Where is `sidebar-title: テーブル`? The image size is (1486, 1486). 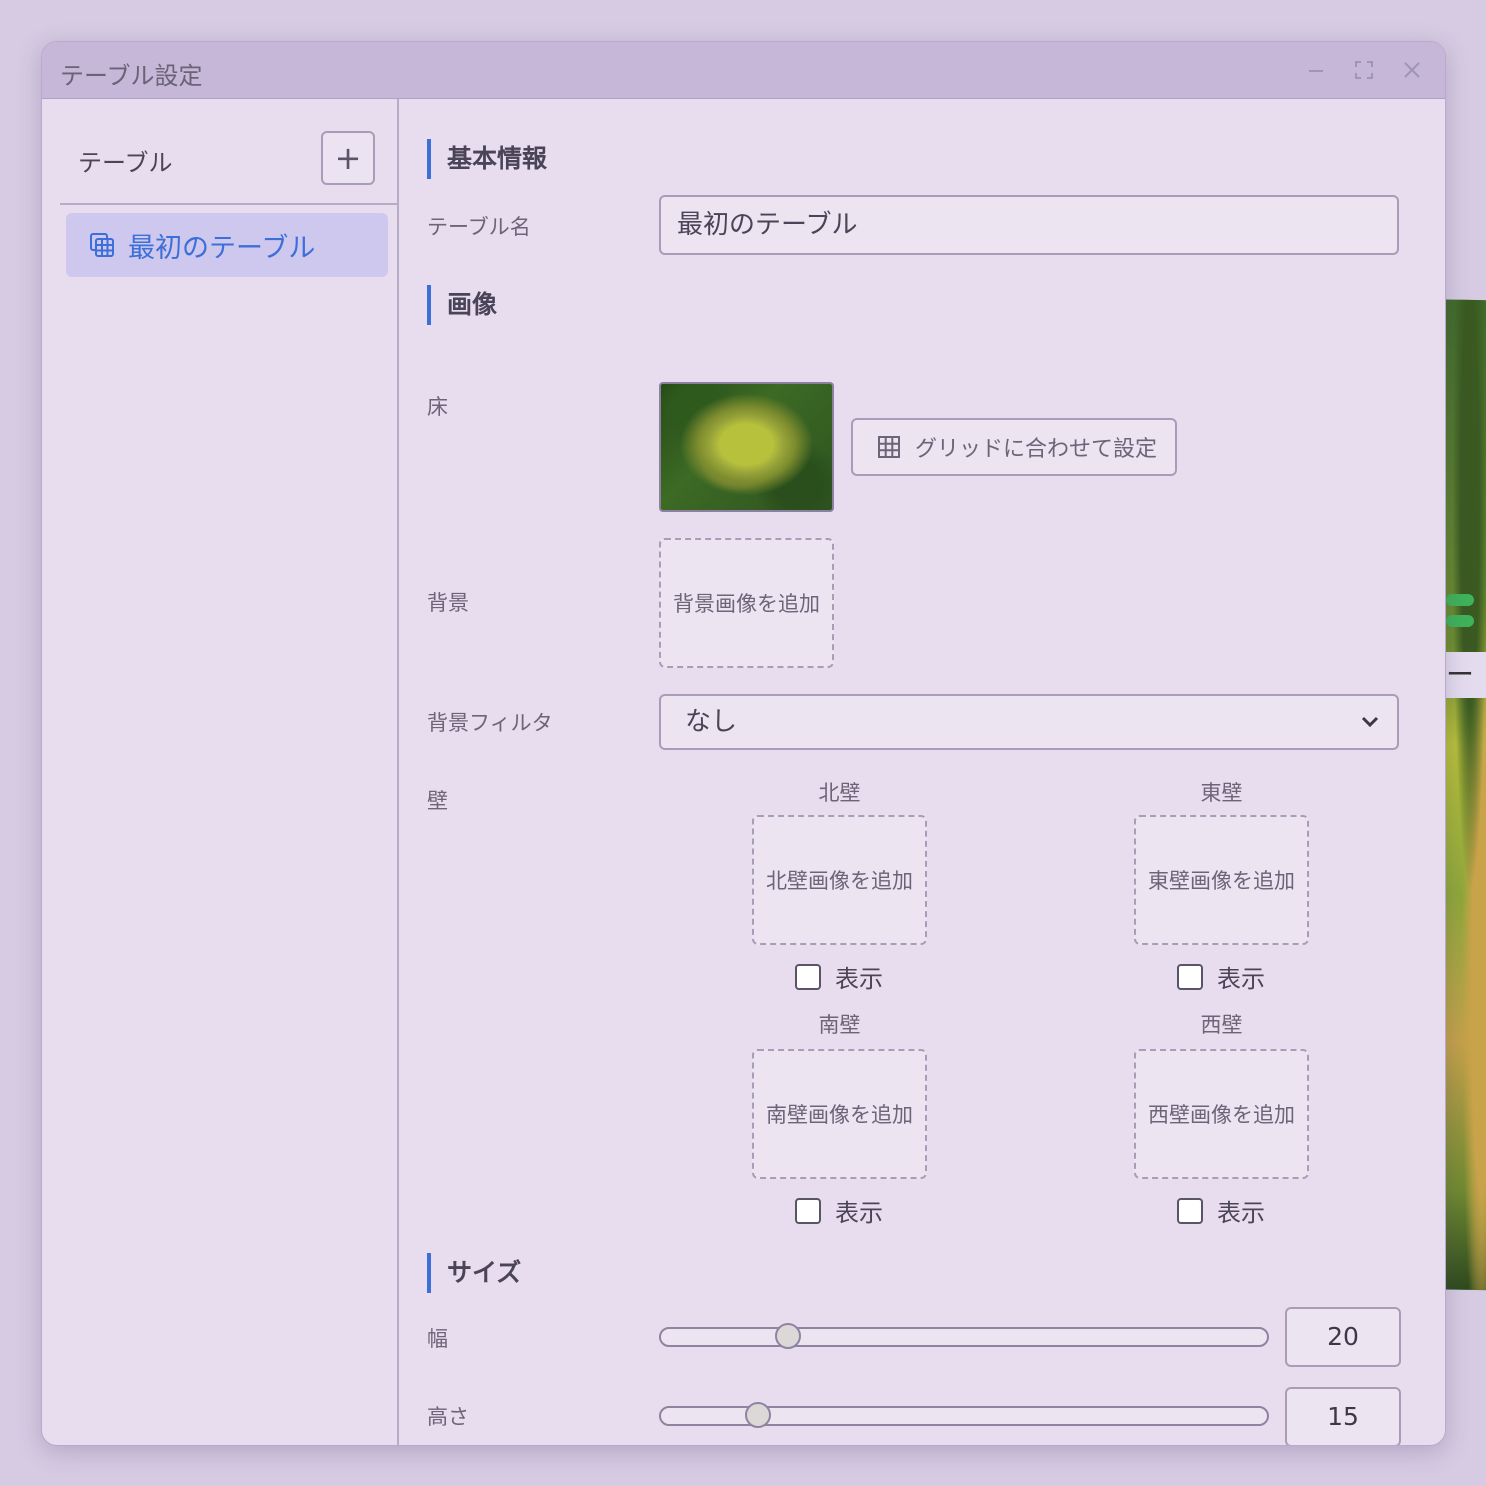 sidebar-title: テーブル is located at coordinates (125, 163).